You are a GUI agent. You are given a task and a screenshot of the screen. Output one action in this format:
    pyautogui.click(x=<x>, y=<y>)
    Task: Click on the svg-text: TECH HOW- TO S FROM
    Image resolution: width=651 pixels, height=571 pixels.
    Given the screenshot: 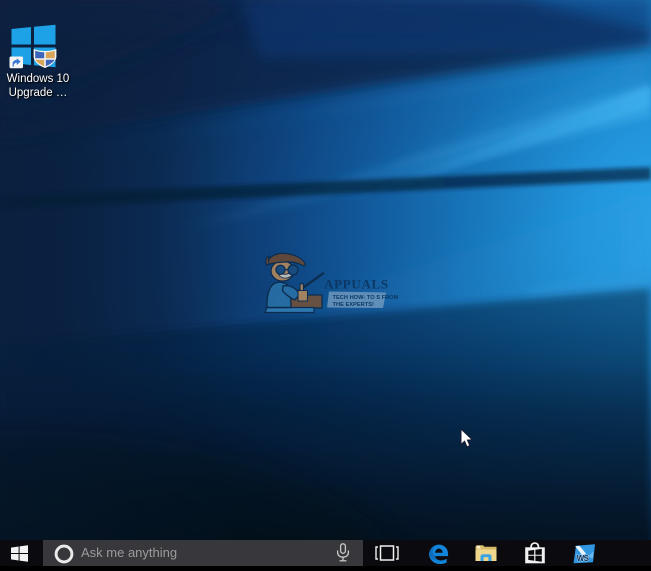 What is the action you would take?
    pyautogui.click(x=366, y=298)
    